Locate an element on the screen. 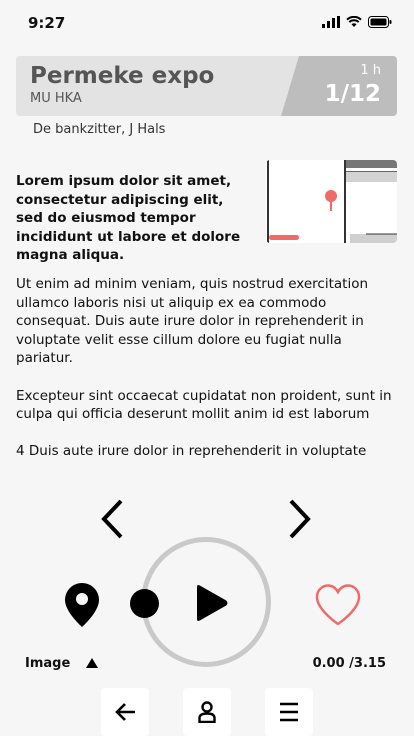 Image resolution: width=414 pixels, height=736 pixels. map-pin-icon is located at coordinates (331, 200).